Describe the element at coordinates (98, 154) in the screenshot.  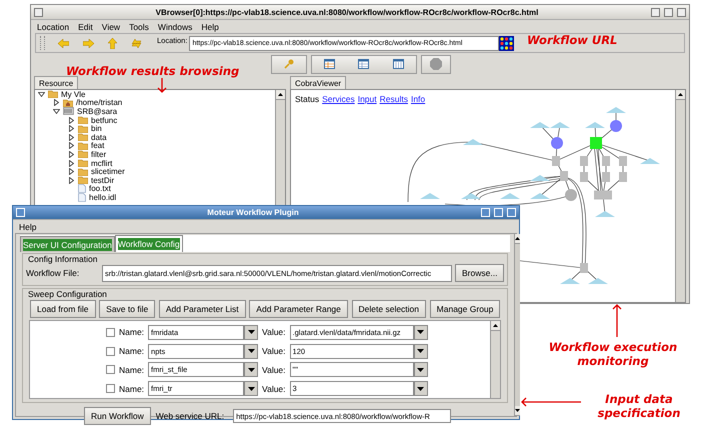
I see `tree-item: filter` at that location.